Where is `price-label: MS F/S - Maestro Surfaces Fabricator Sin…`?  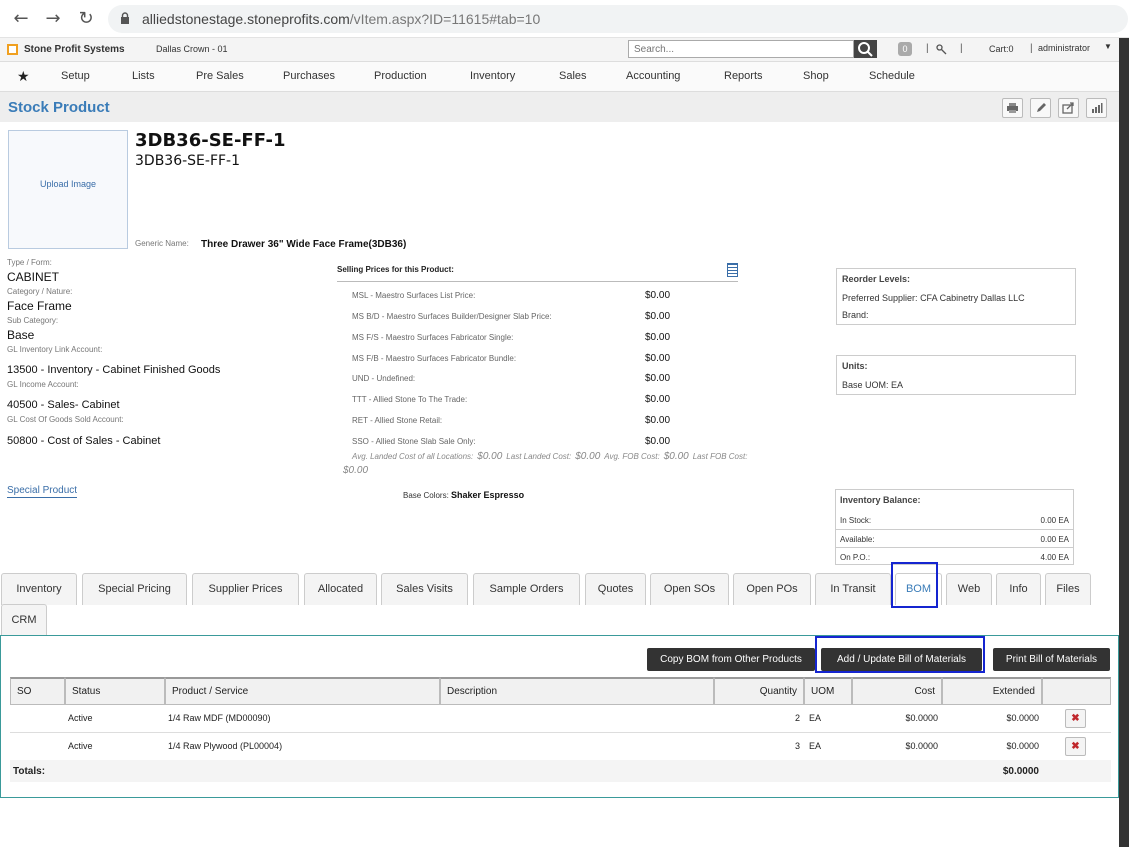
price-label: MS F/S - Maestro Surfaces Fabricator Sin… is located at coordinates (433, 337).